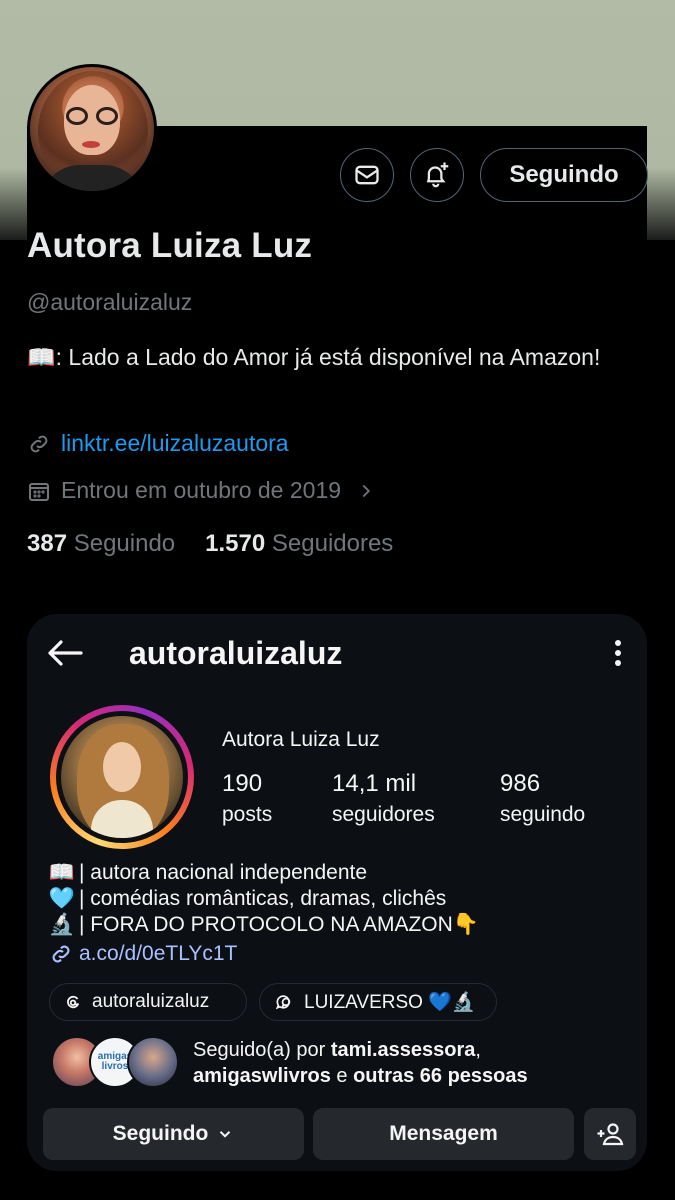 Image resolution: width=675 pixels, height=1200 pixels. What do you see at coordinates (148, 1002) in the screenshot?
I see `threads-profile-chip: autoraluizaluz` at bounding box center [148, 1002].